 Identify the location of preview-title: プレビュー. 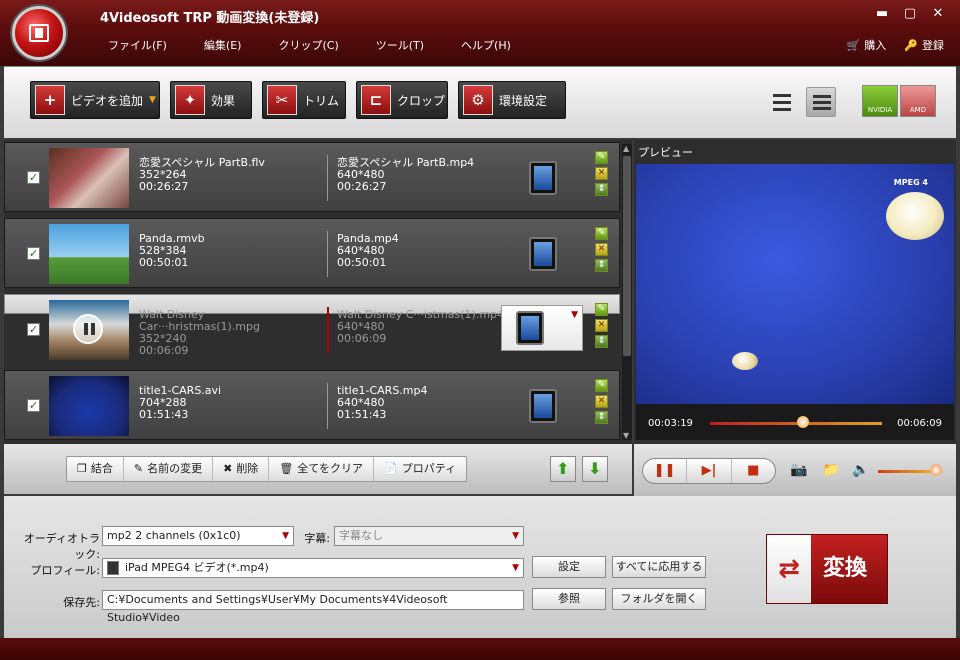
(665, 152).